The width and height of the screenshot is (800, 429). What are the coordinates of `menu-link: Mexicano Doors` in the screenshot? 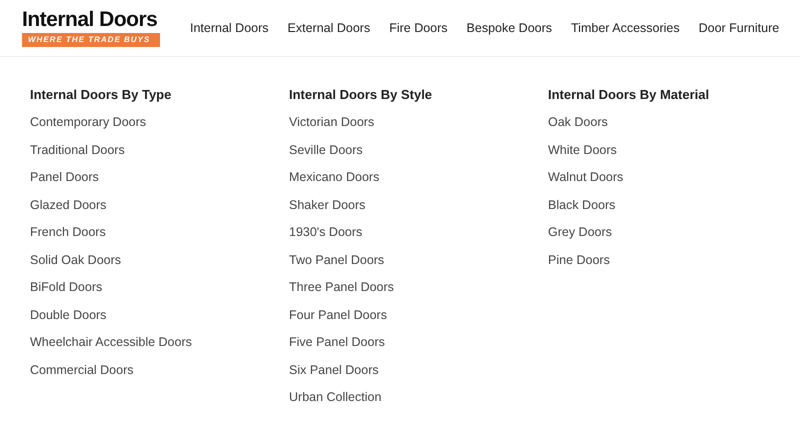 It's located at (418, 182).